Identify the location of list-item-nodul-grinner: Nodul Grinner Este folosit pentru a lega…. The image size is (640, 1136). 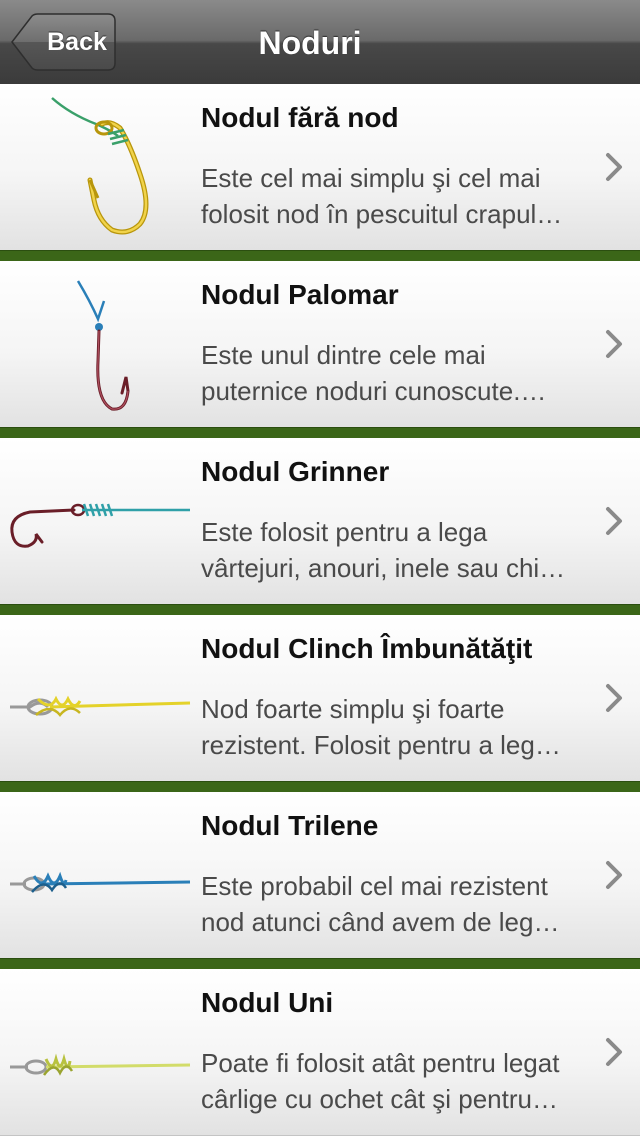
(320, 521).